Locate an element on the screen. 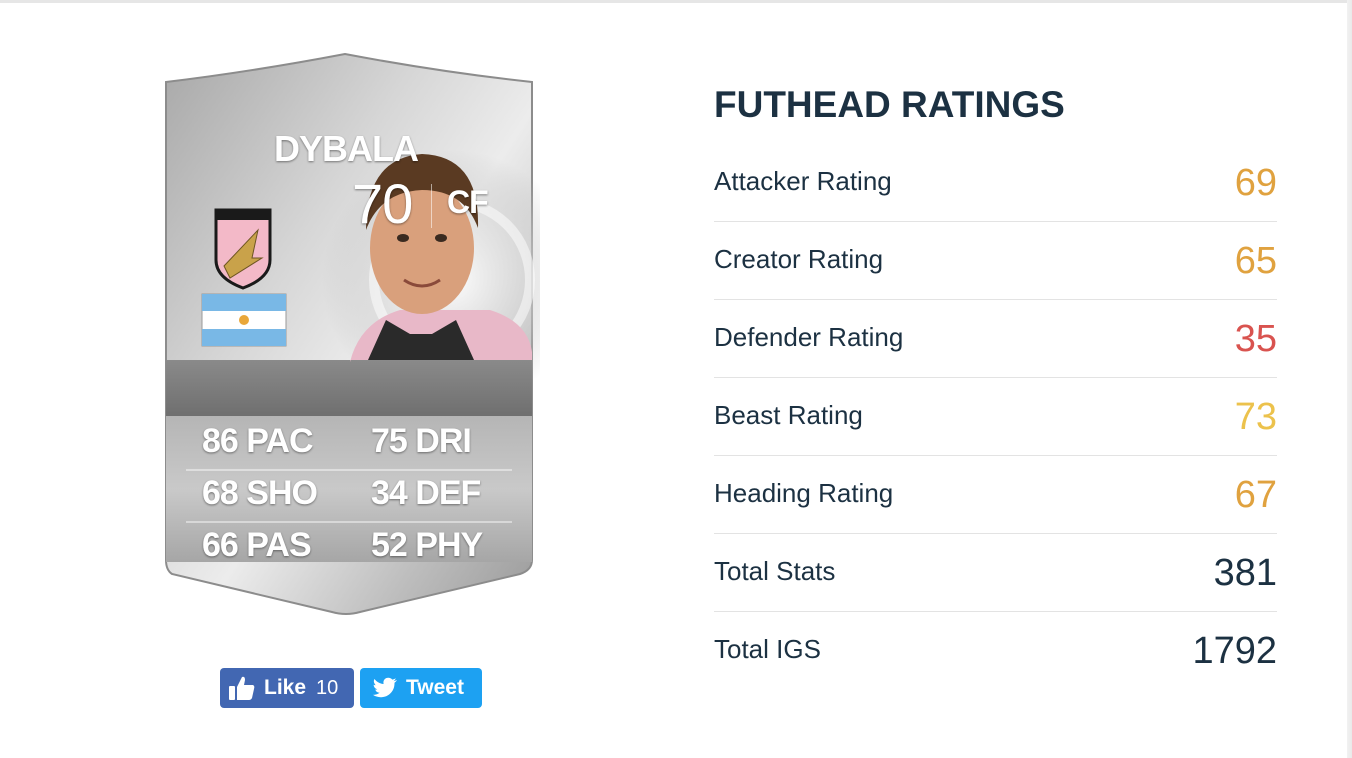  rating-label: Attacker Rating is located at coordinates (803, 181).